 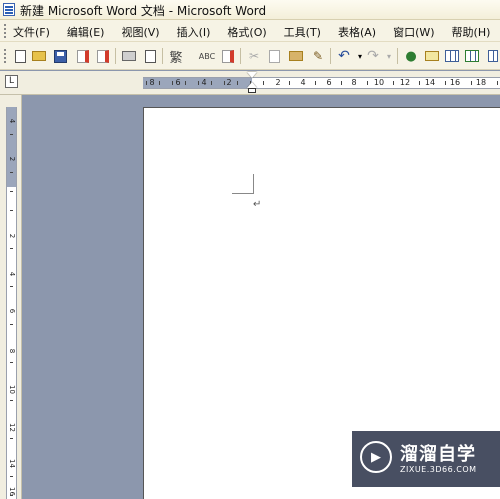 What do you see at coordinates (357, 32) in the screenshot?
I see `menu-item: 表格(A)` at bounding box center [357, 32].